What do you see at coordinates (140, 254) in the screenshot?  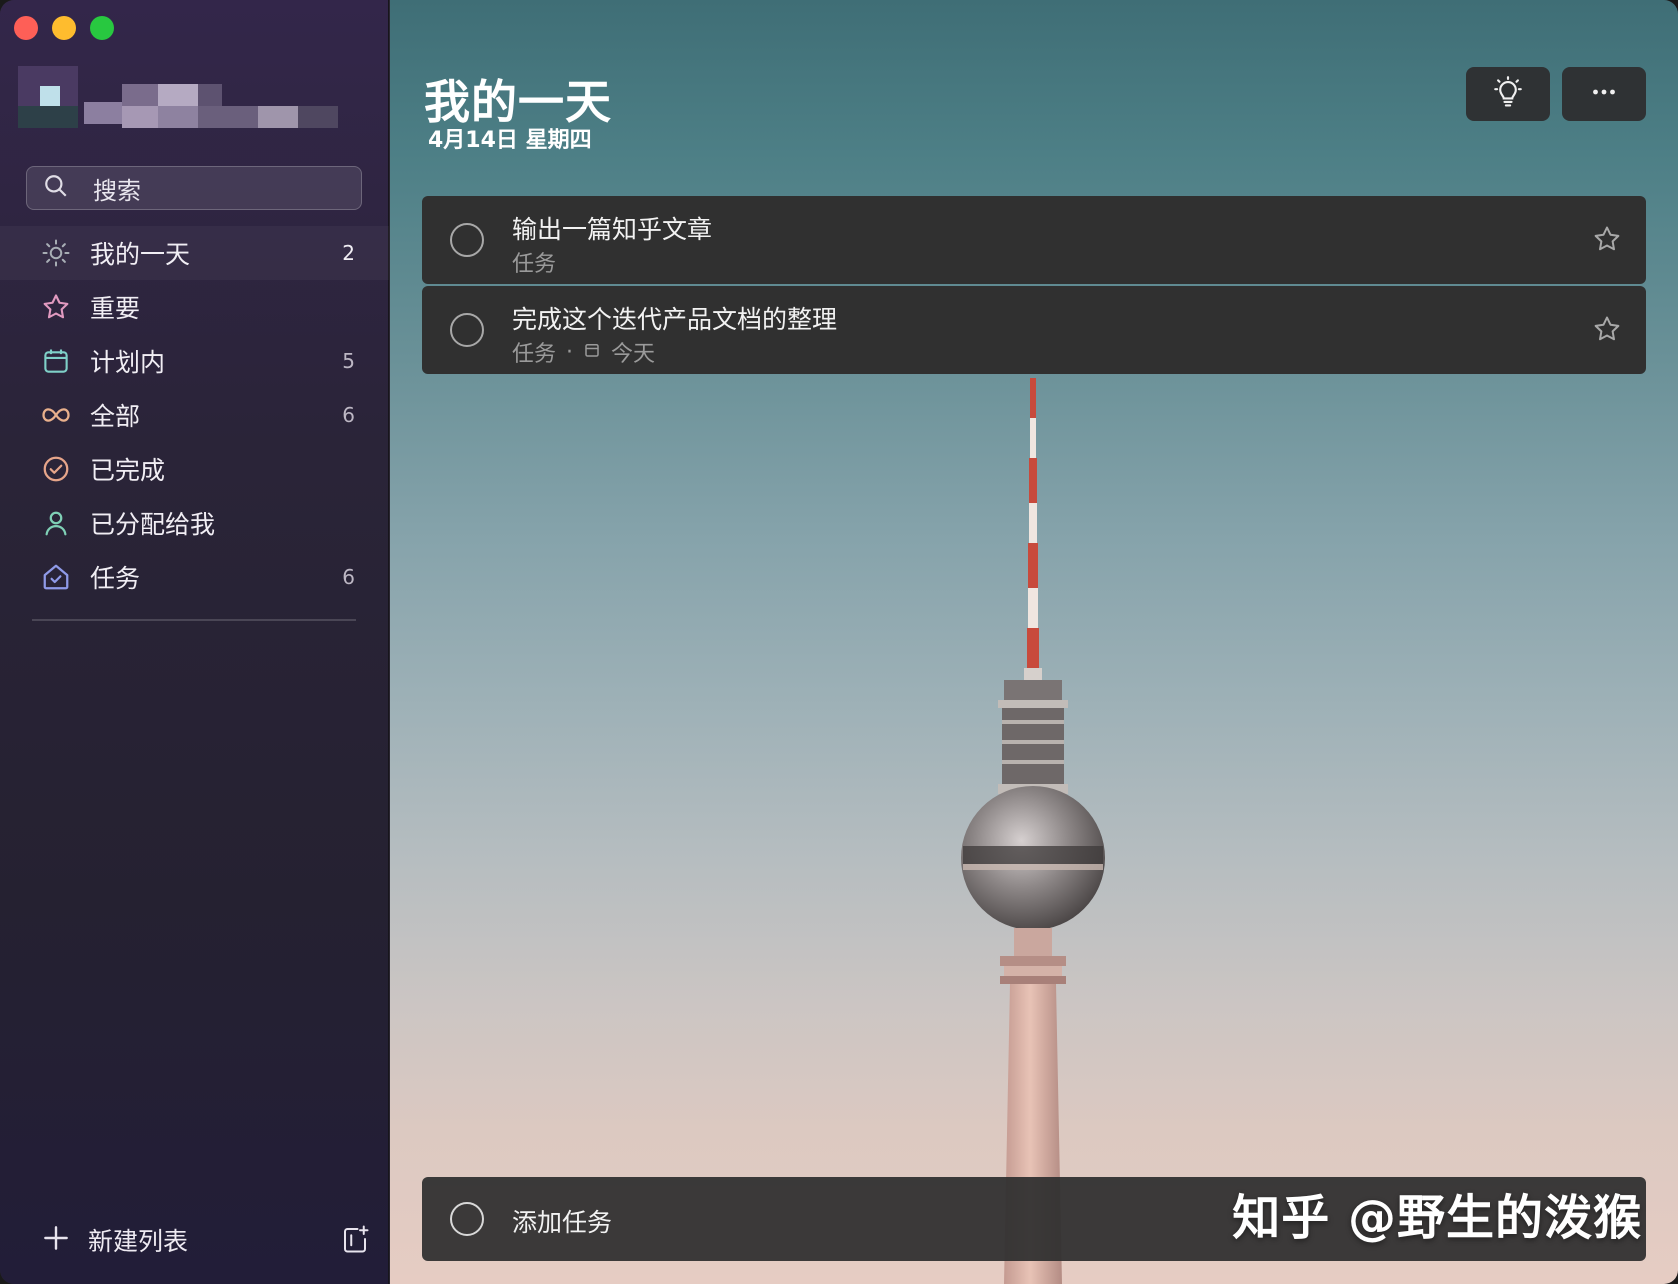 I see `sidebar-item-label: 我的一天` at bounding box center [140, 254].